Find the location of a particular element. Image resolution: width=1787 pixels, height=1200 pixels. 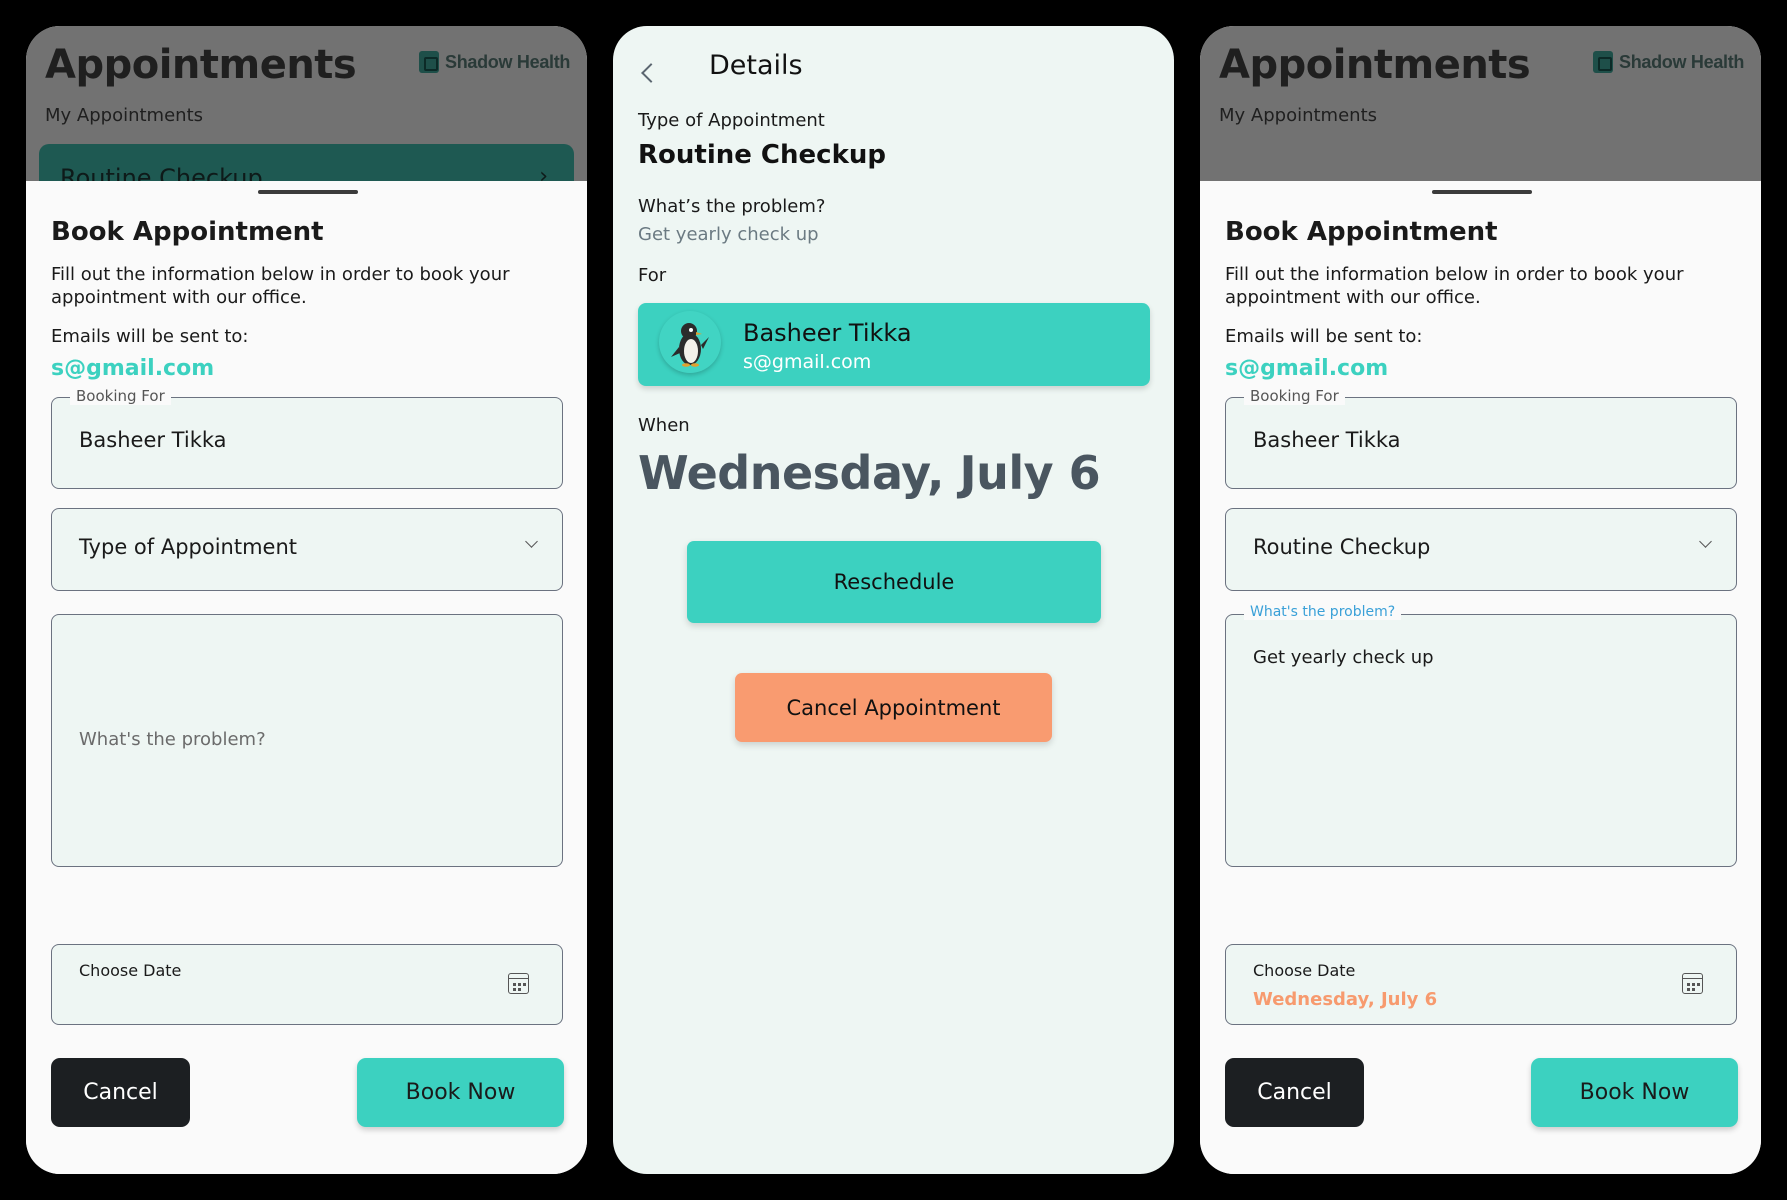

appointment-type-value: Routine Checkup is located at coordinates (1342, 547).